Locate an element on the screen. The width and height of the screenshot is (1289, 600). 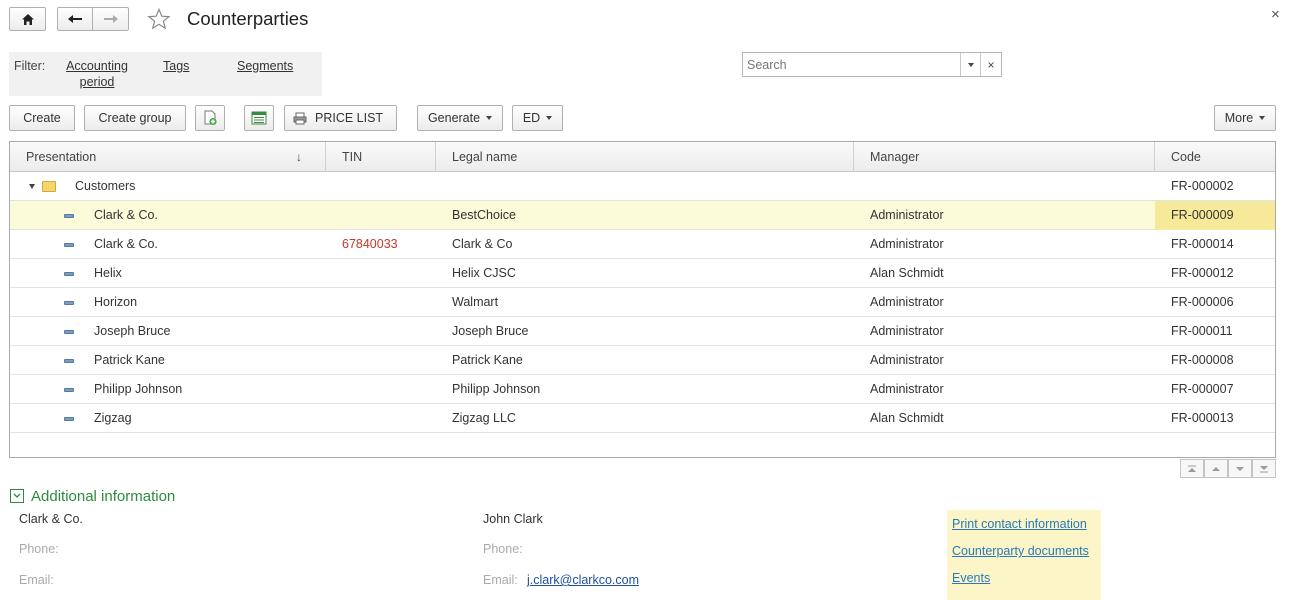
filter-tags-link: Tags is located at coordinates (176, 66).